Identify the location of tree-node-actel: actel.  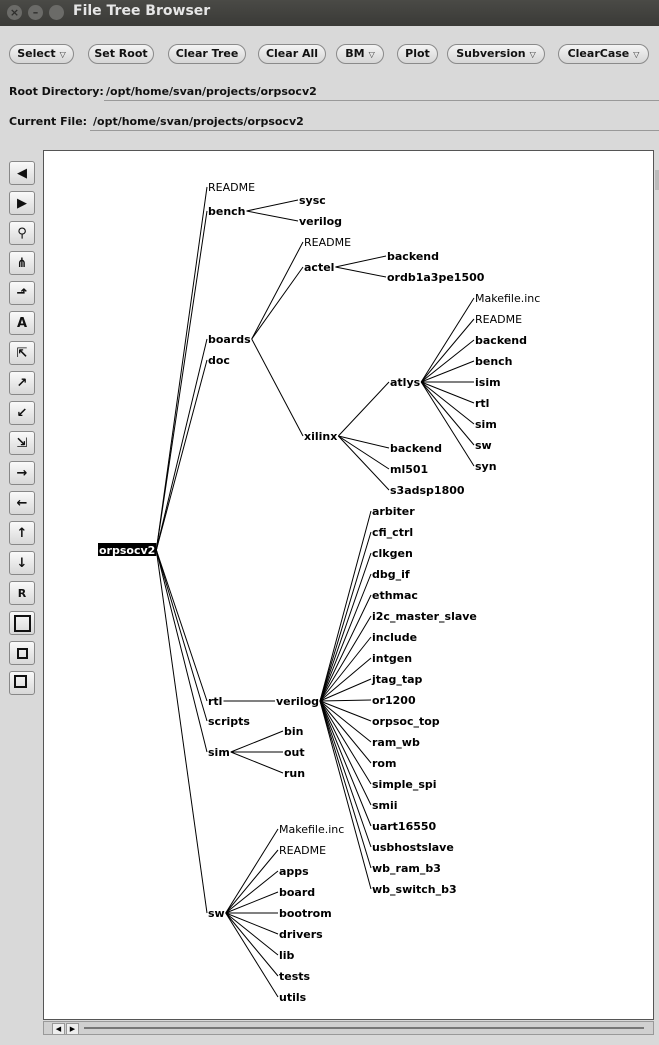
(319, 267).